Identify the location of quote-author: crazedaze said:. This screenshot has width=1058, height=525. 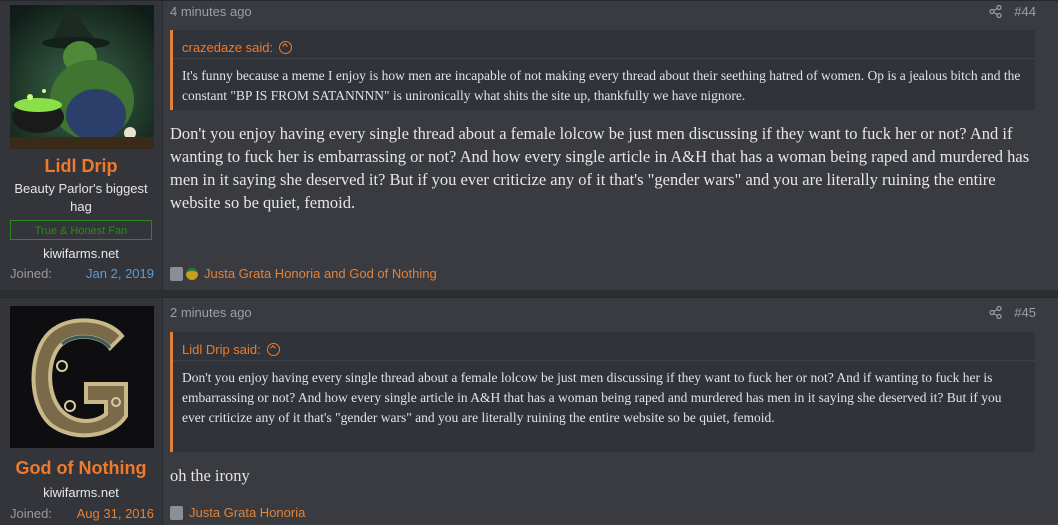
(227, 47).